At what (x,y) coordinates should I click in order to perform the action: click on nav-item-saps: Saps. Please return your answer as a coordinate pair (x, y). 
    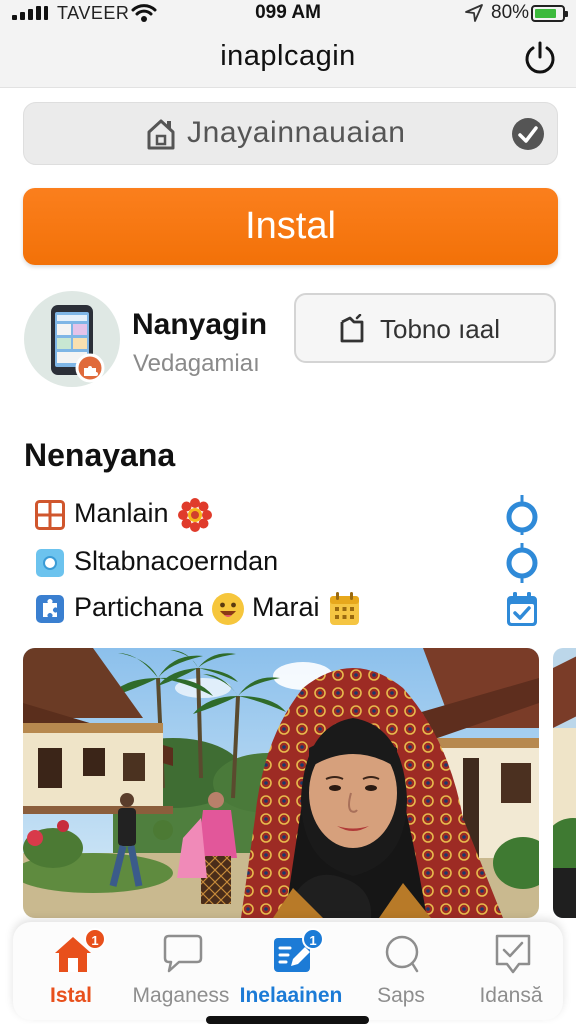
    Looking at the image, I should click on (401, 971).